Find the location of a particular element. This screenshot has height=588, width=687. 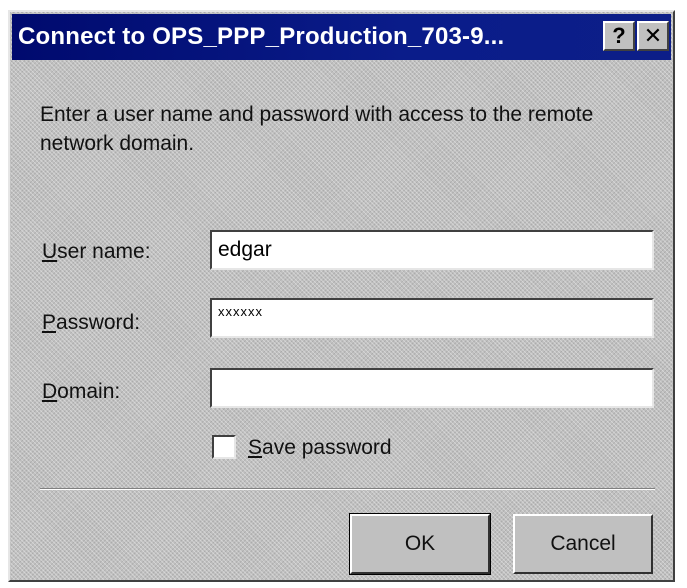

password-label: Password: is located at coordinates (91, 323).